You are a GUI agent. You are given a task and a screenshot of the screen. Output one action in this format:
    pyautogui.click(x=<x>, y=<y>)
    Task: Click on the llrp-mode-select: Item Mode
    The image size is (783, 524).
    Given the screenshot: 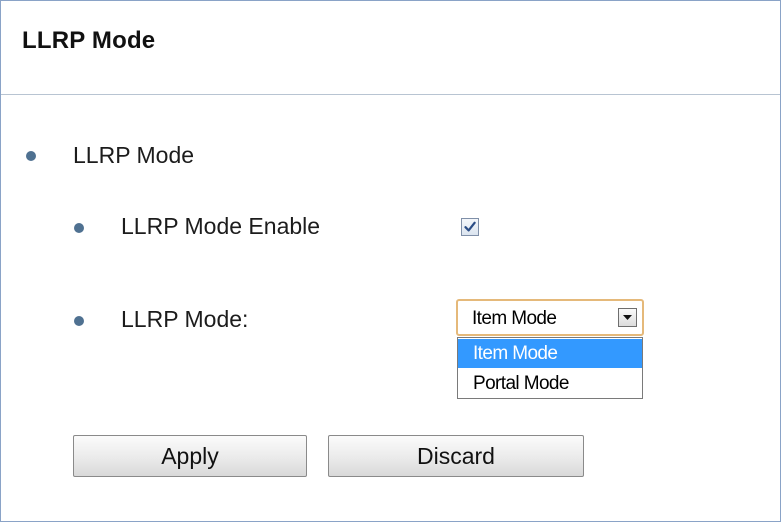 What is the action you would take?
    pyautogui.click(x=550, y=317)
    